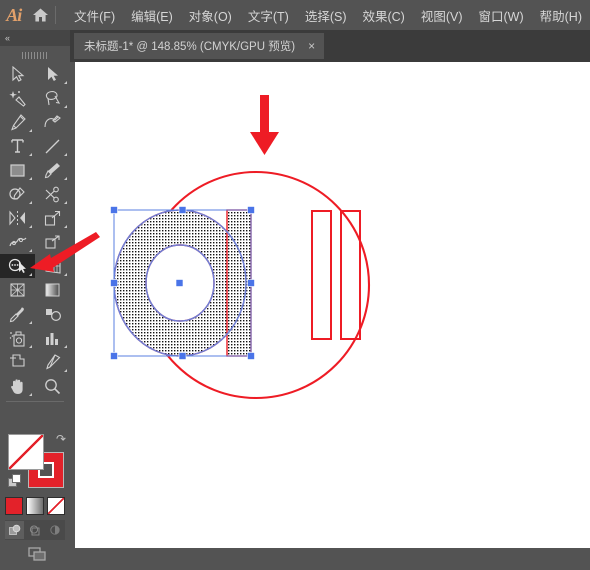 The image size is (590, 570). I want to click on menu-effect: 效果(C), so click(383, 15).